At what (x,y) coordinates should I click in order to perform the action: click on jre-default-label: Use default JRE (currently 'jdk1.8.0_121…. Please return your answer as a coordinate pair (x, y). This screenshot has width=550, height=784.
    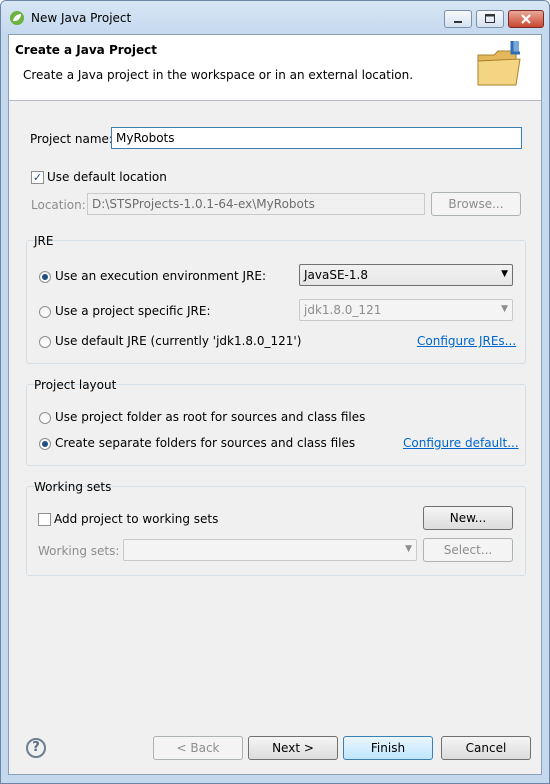
    Looking at the image, I should click on (178, 341).